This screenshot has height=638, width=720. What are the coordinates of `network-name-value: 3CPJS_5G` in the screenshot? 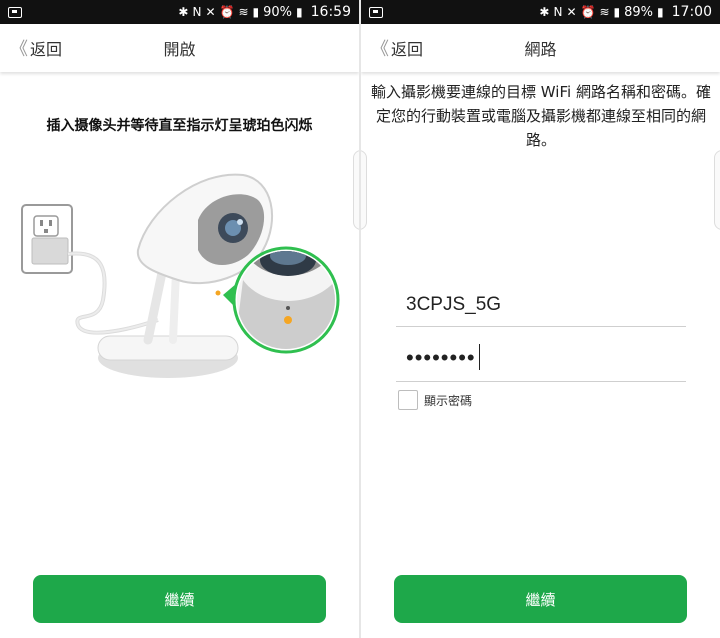 It's located at (454, 304).